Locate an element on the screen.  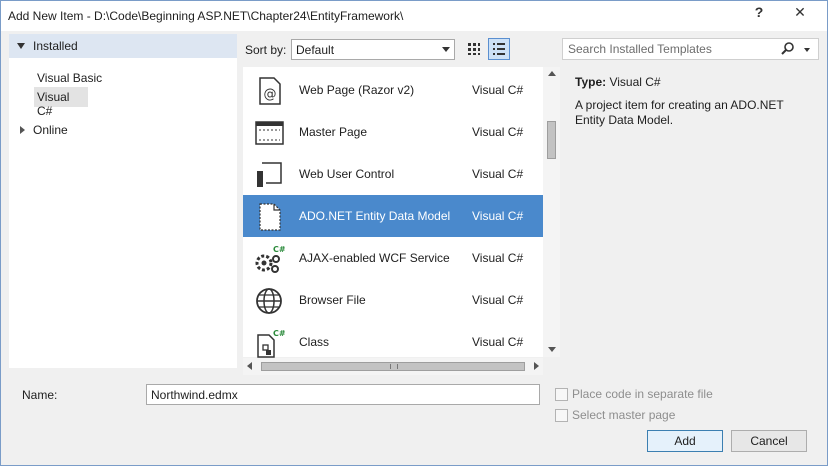
scroll-grip-icon is located at coordinates (394, 366).